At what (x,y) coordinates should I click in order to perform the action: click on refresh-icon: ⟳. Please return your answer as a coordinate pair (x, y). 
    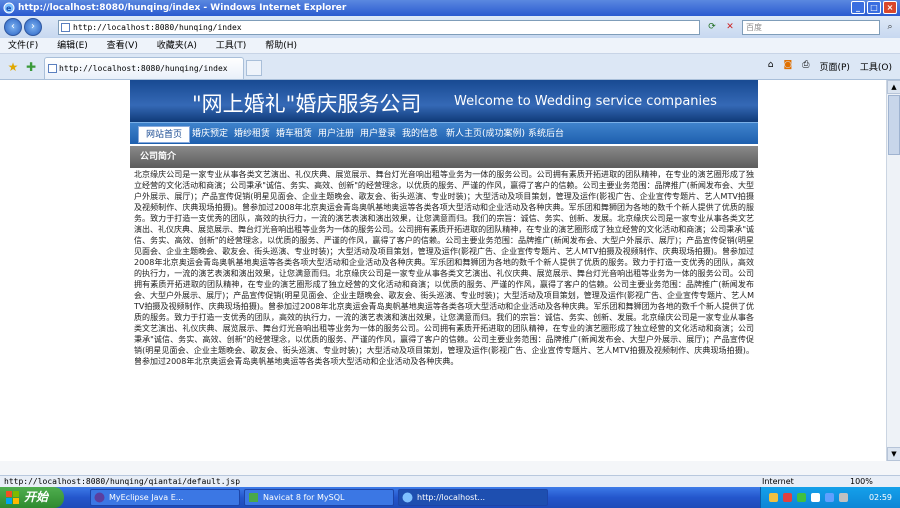
    Looking at the image, I should click on (712, 27).